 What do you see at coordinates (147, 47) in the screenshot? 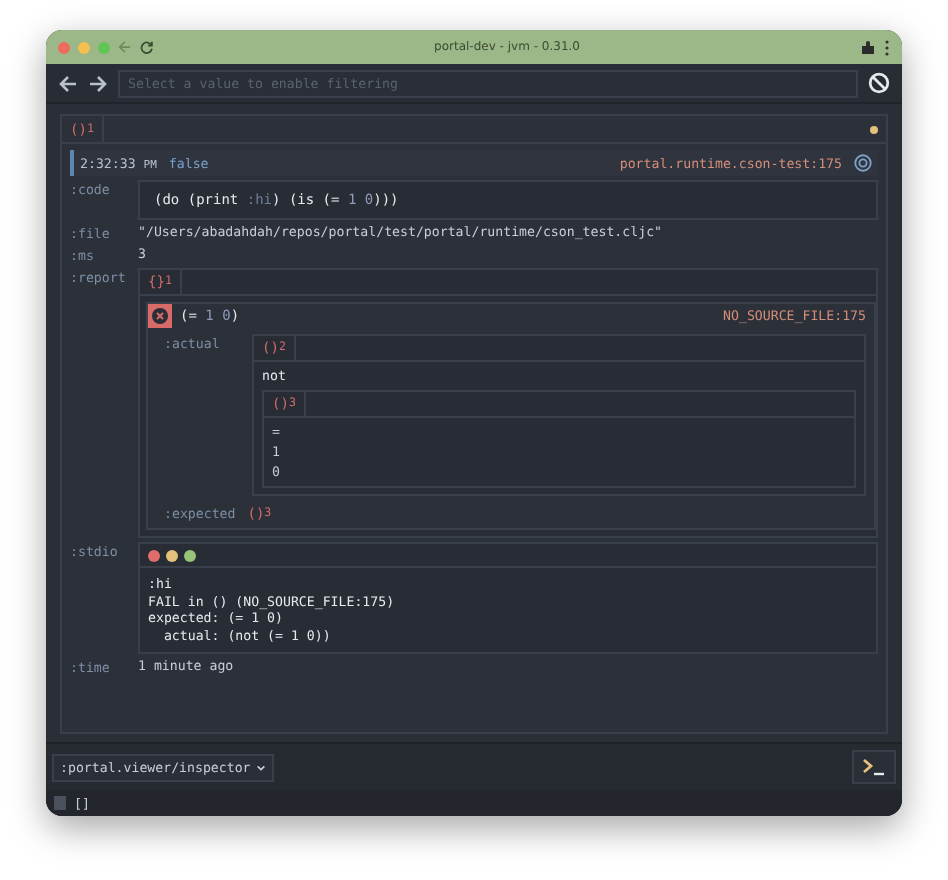
I see `reload-icon` at bounding box center [147, 47].